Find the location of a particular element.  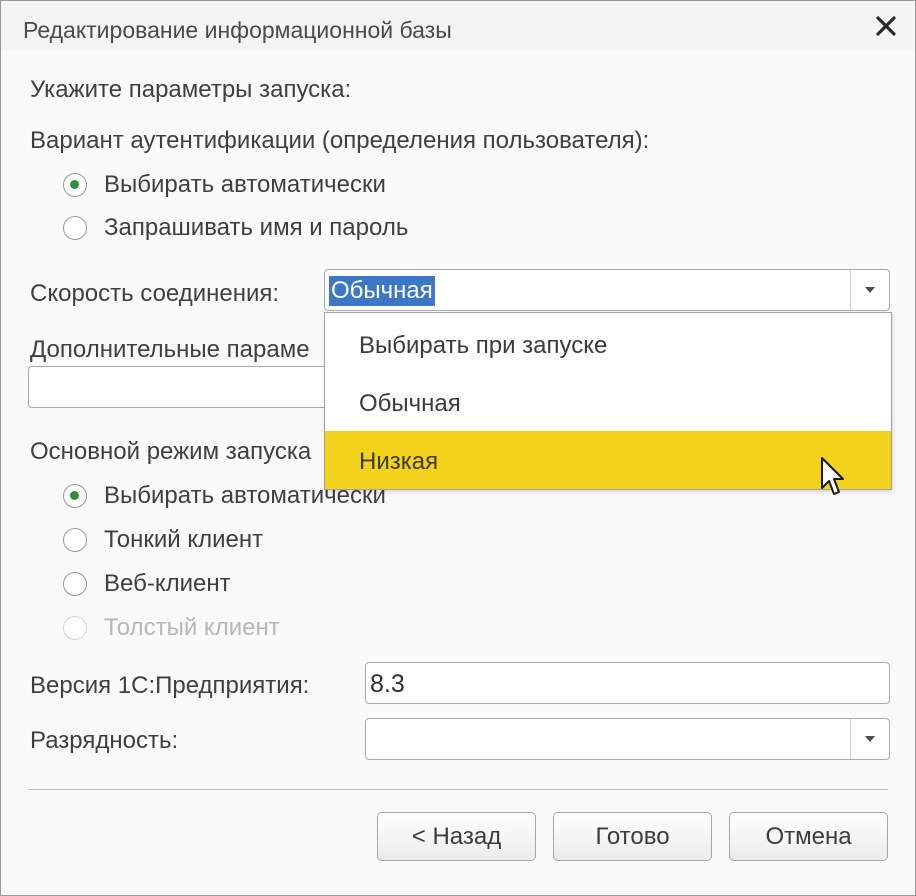

bitness-select is located at coordinates (627, 739).